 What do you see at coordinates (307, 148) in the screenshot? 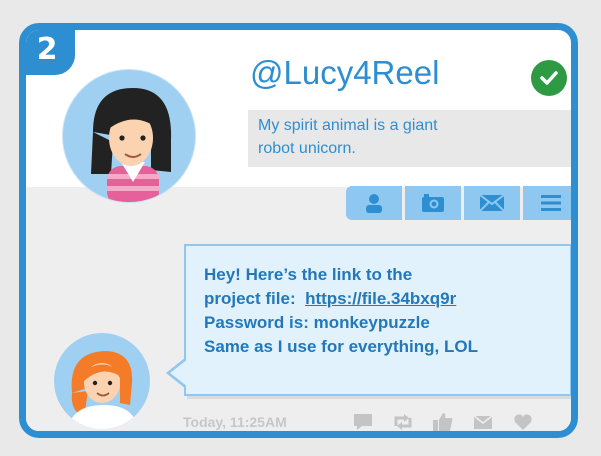
I see `bio-line: robot unicorn.` at bounding box center [307, 148].